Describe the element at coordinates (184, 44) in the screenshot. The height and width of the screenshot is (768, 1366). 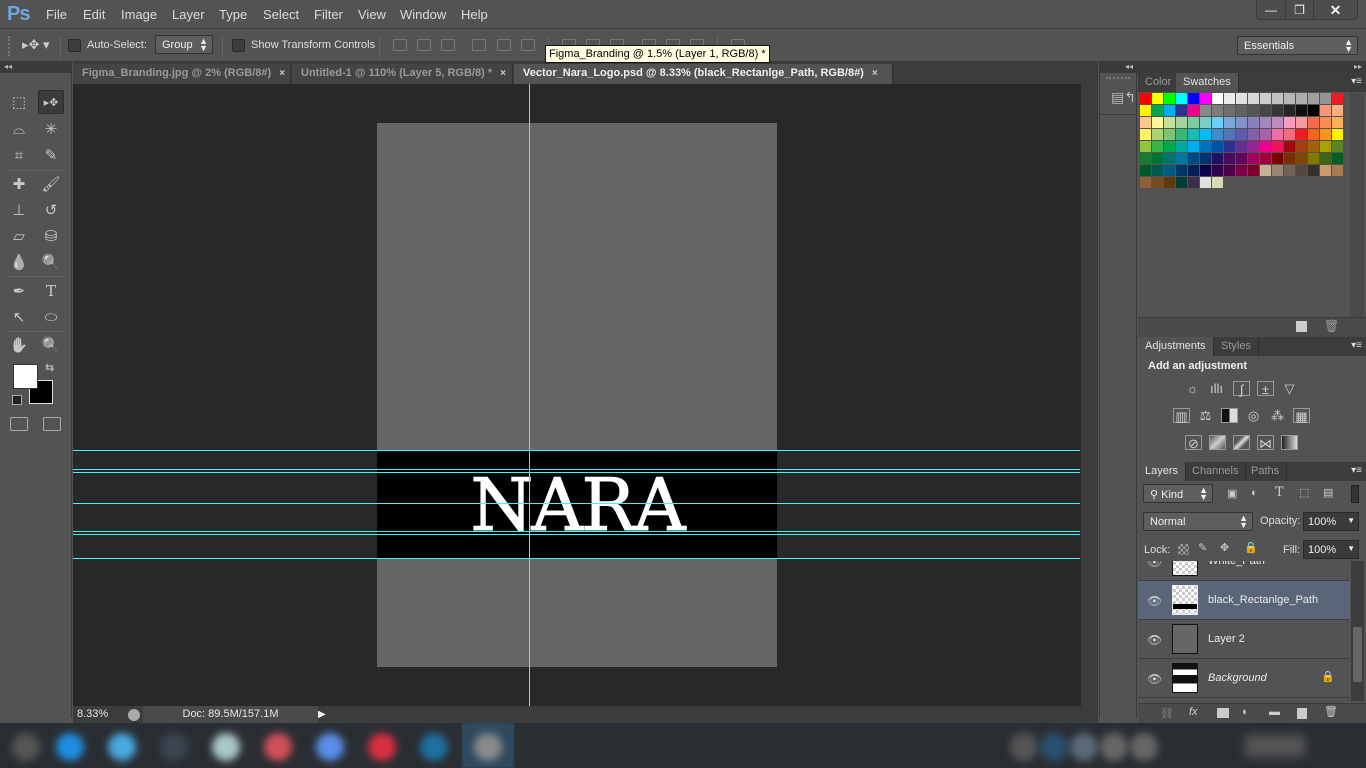
I see `auto-select-target-dropdown: Group ▲ ▼` at that location.